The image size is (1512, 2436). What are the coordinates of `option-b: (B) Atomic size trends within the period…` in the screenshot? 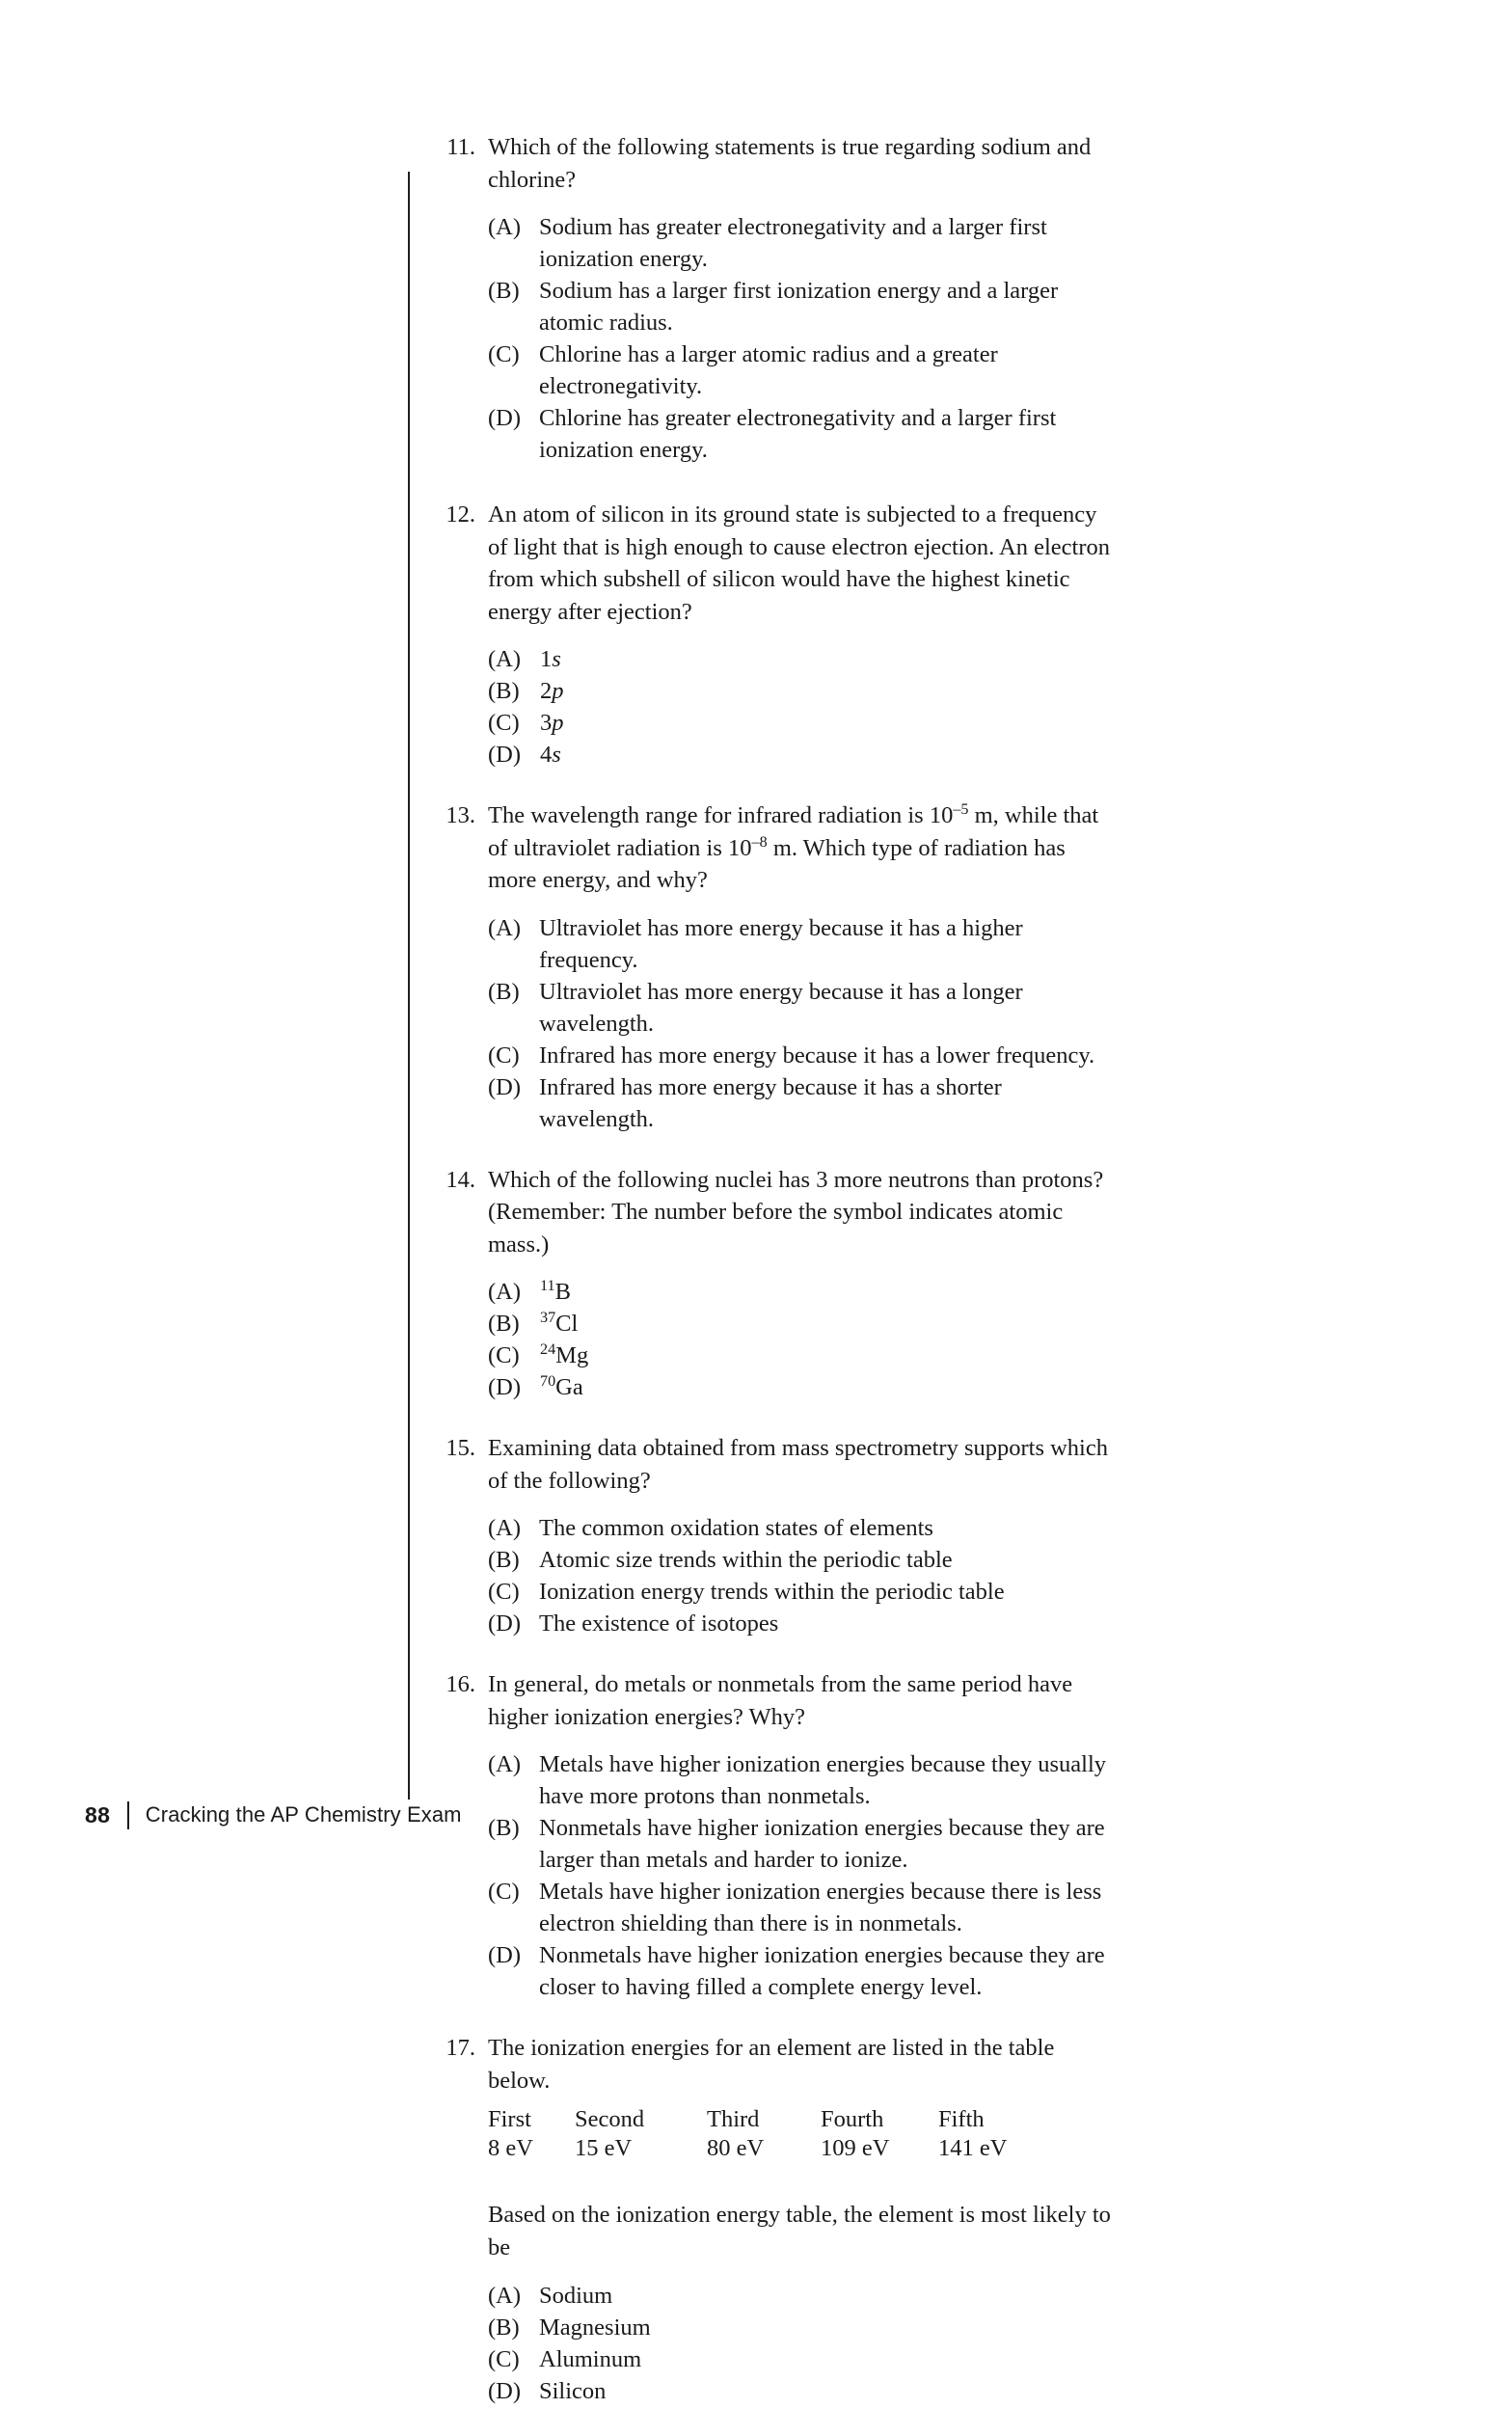 It's located at (803, 1560).